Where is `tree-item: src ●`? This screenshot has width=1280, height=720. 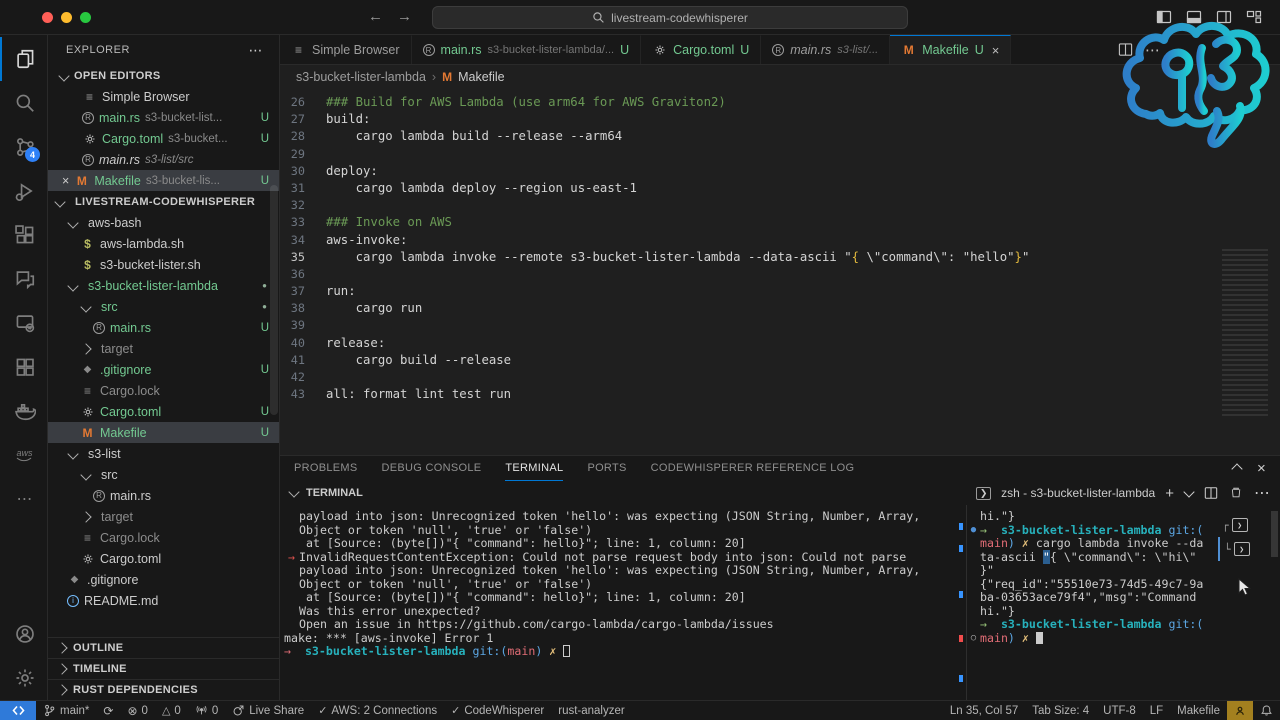 tree-item: src ● is located at coordinates (163, 306).